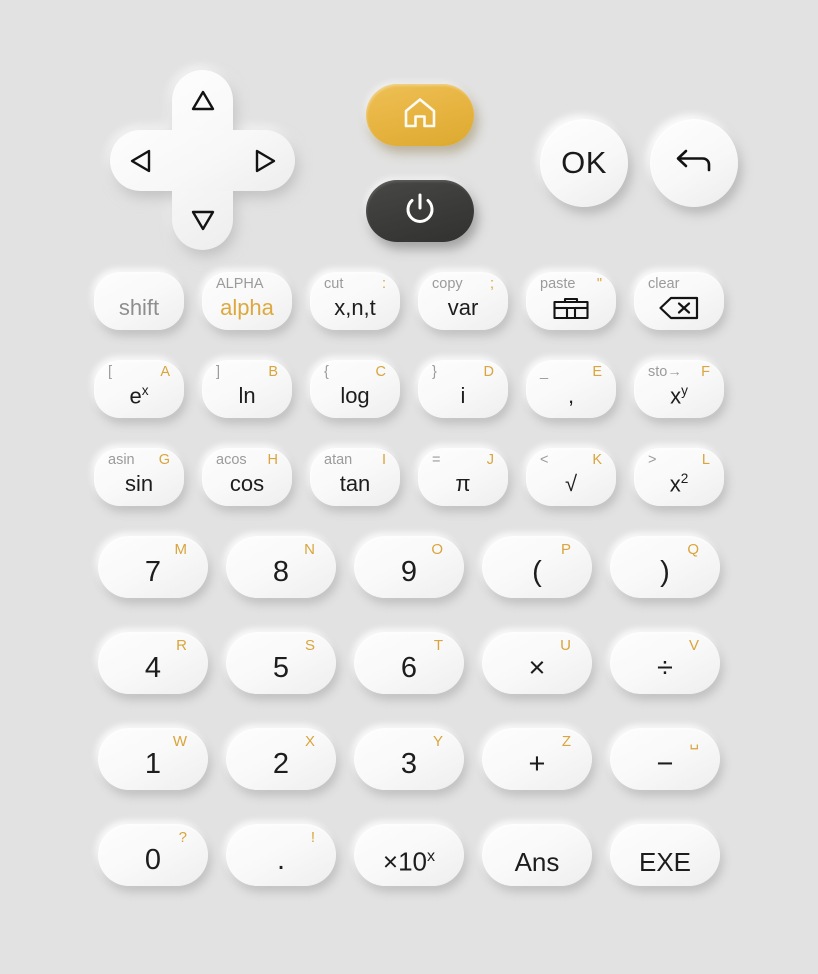 This screenshot has height=974, width=818. I want to click on key-main-label: ÷, so click(665, 668).